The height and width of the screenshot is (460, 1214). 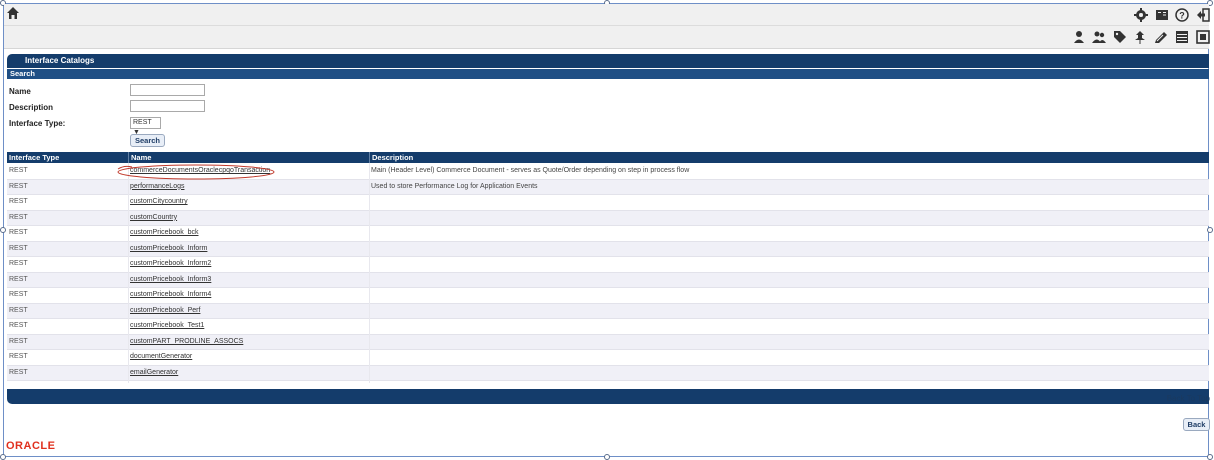 What do you see at coordinates (1203, 37) in the screenshot?
I see `export-icon` at bounding box center [1203, 37].